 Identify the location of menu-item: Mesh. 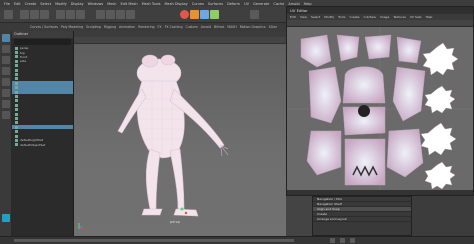
(111, 4).